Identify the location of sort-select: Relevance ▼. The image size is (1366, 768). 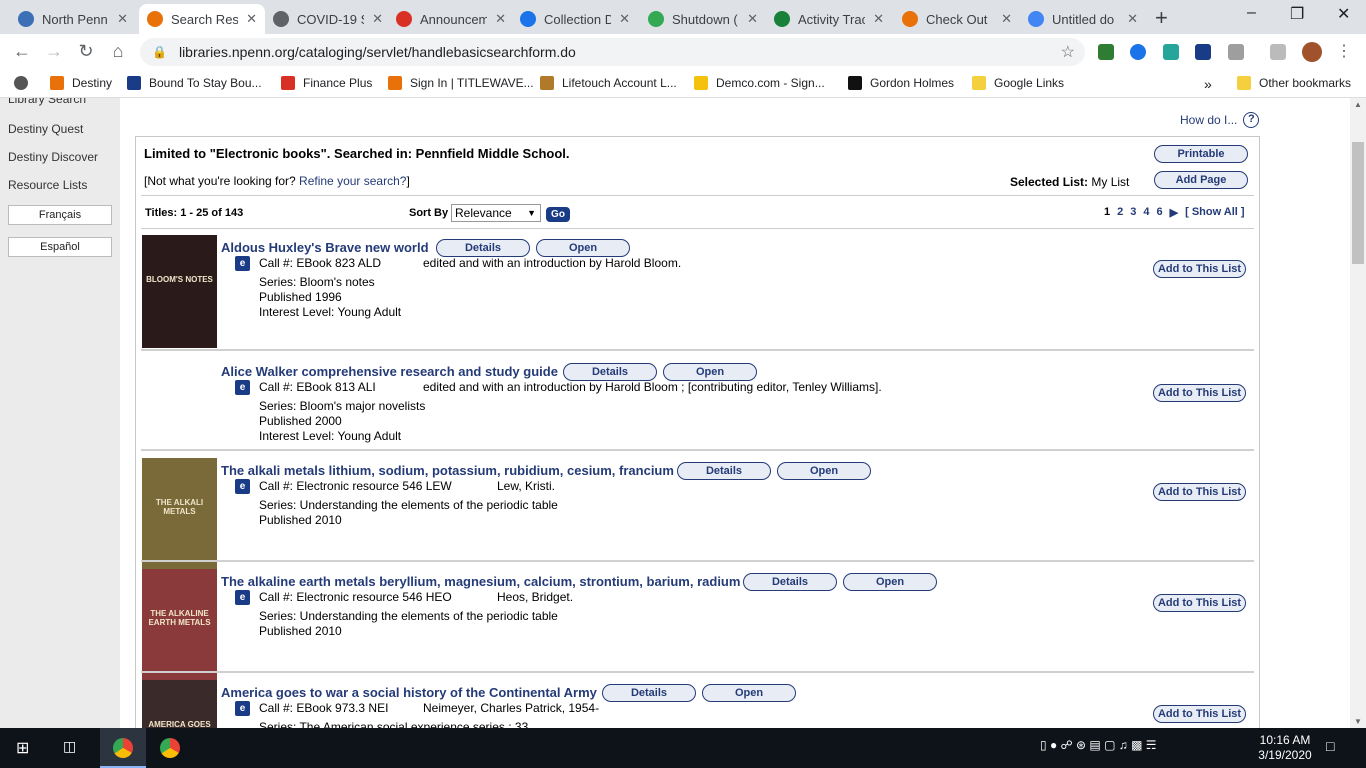
(496, 213).